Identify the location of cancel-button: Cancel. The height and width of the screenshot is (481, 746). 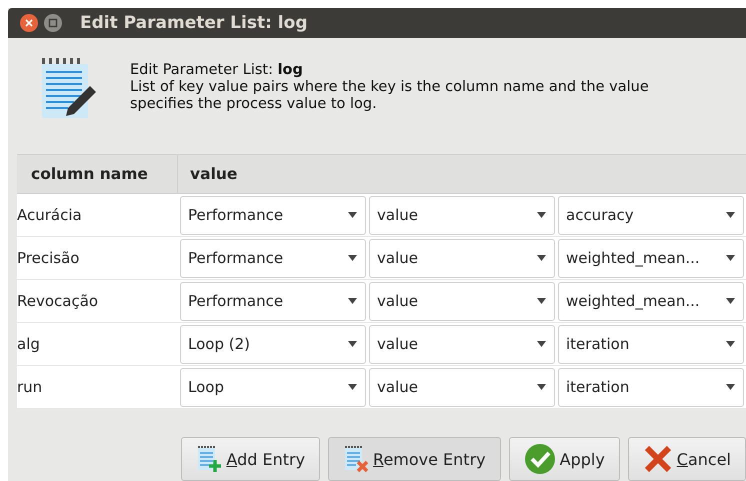
(687, 459).